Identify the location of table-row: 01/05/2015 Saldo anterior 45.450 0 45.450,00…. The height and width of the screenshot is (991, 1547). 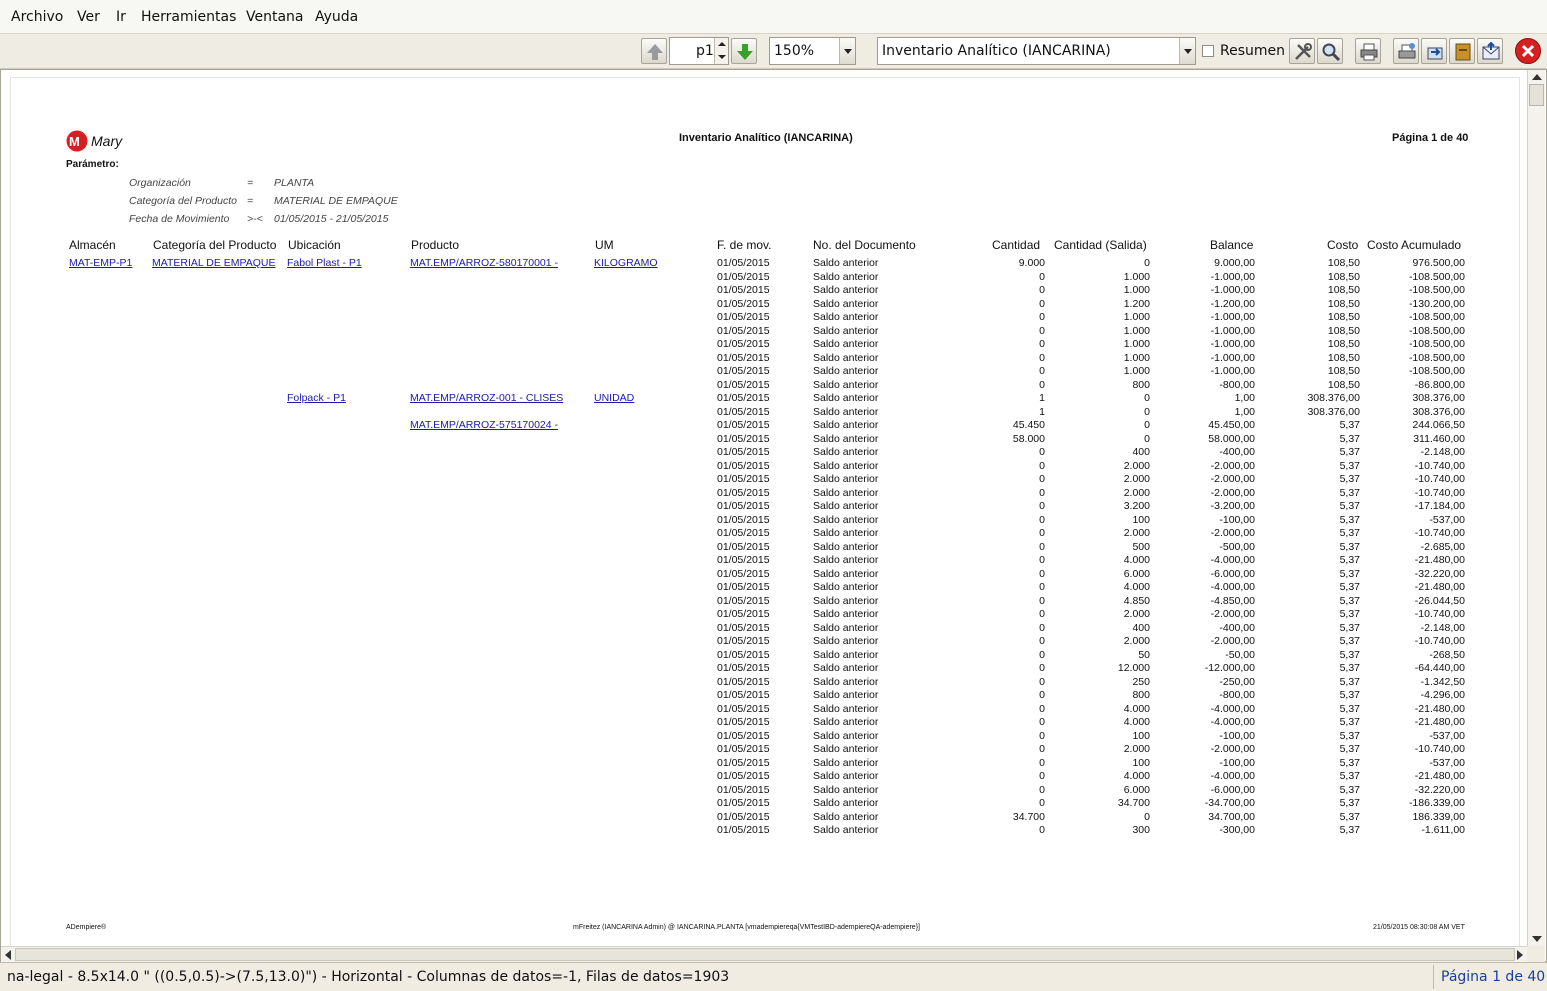
(761, 426).